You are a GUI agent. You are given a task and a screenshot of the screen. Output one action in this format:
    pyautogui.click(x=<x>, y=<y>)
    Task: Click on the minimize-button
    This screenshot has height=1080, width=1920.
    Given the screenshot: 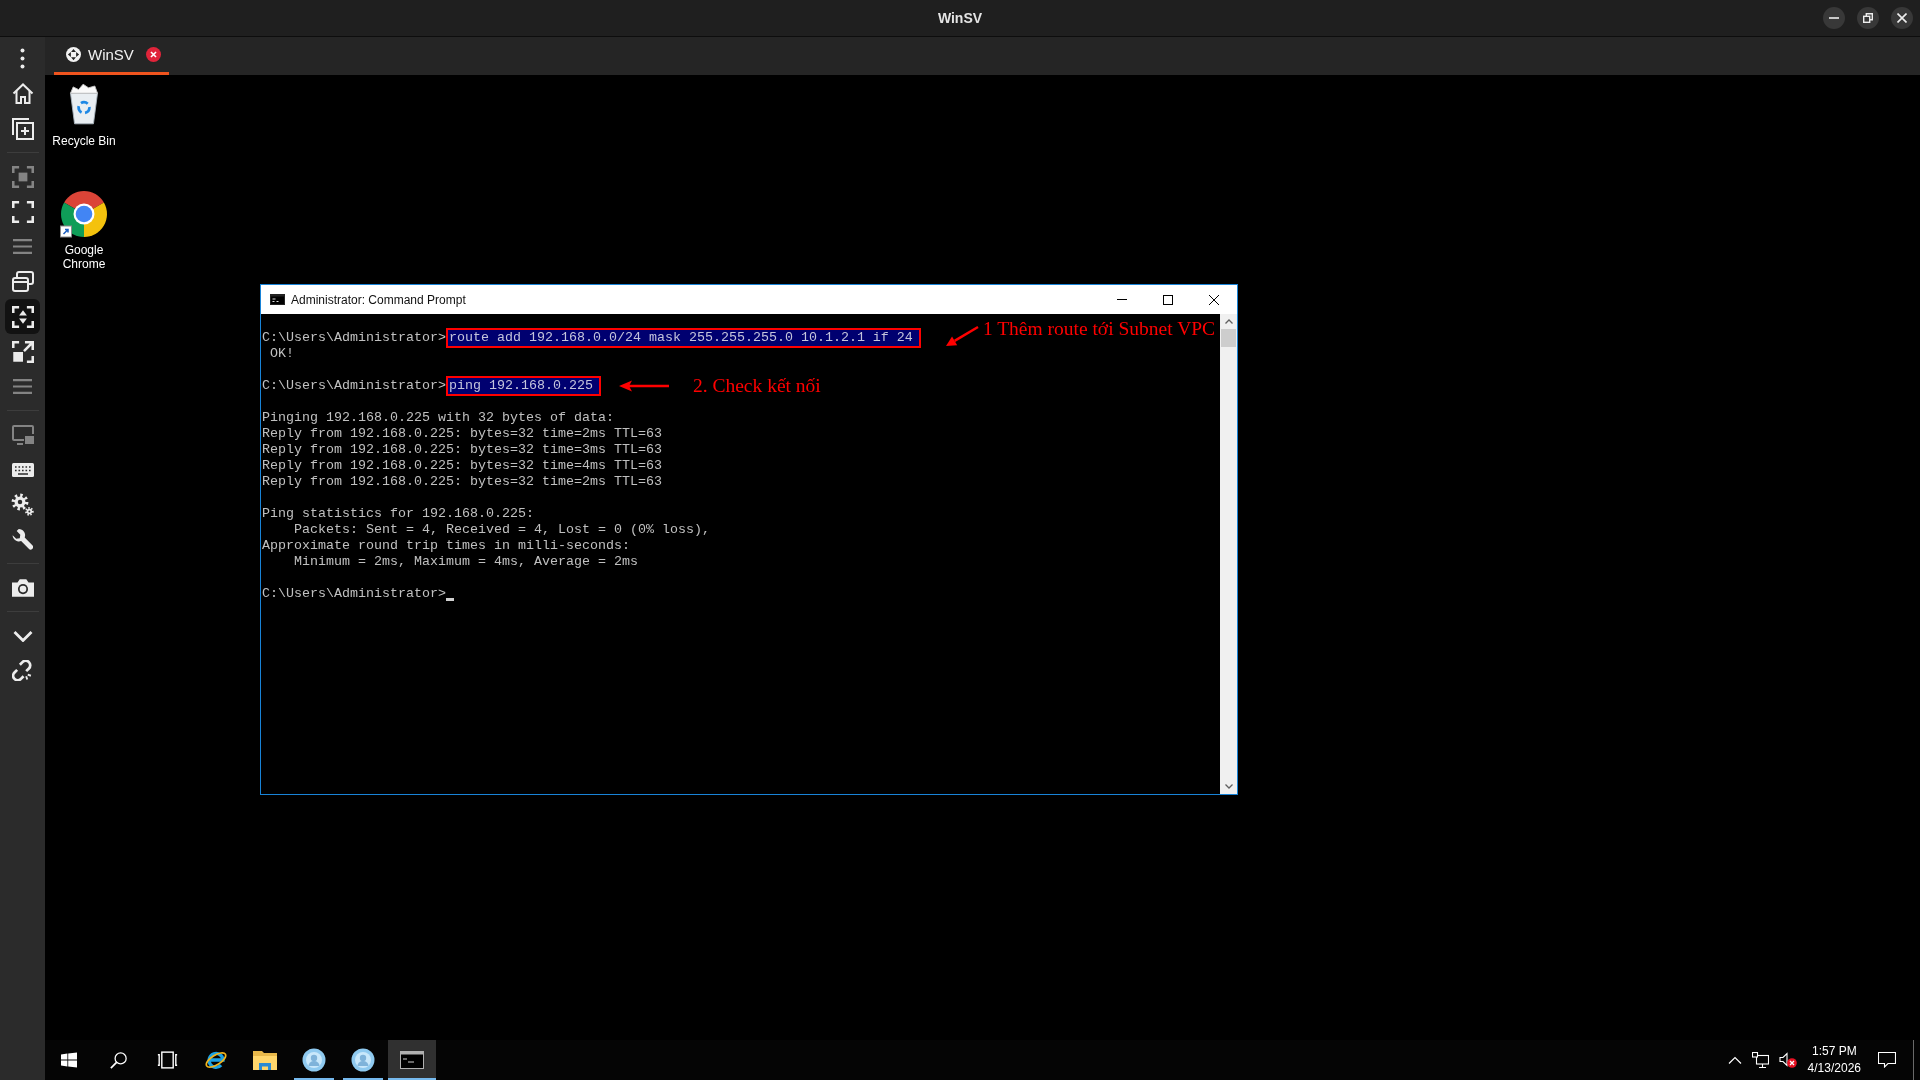 What is the action you would take?
    pyautogui.click(x=1834, y=18)
    